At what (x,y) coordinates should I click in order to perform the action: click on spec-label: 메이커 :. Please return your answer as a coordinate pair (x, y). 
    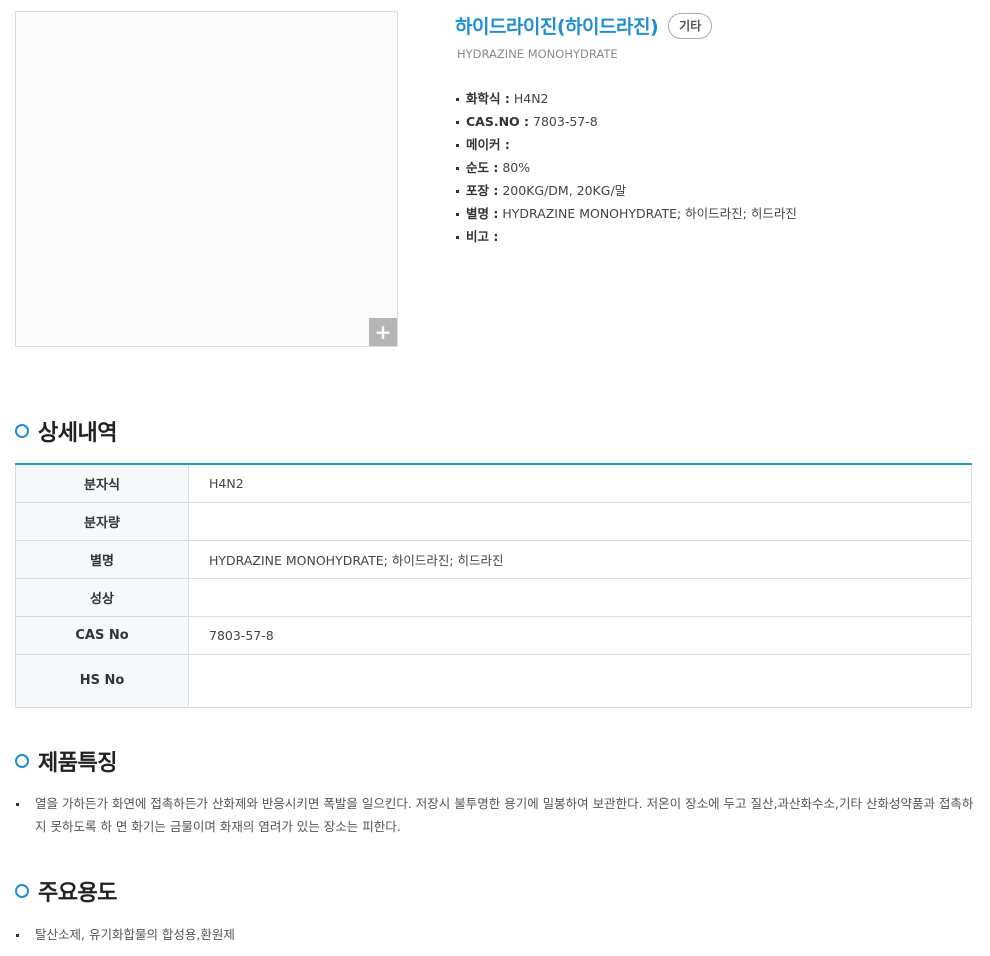
    Looking at the image, I should click on (488, 144).